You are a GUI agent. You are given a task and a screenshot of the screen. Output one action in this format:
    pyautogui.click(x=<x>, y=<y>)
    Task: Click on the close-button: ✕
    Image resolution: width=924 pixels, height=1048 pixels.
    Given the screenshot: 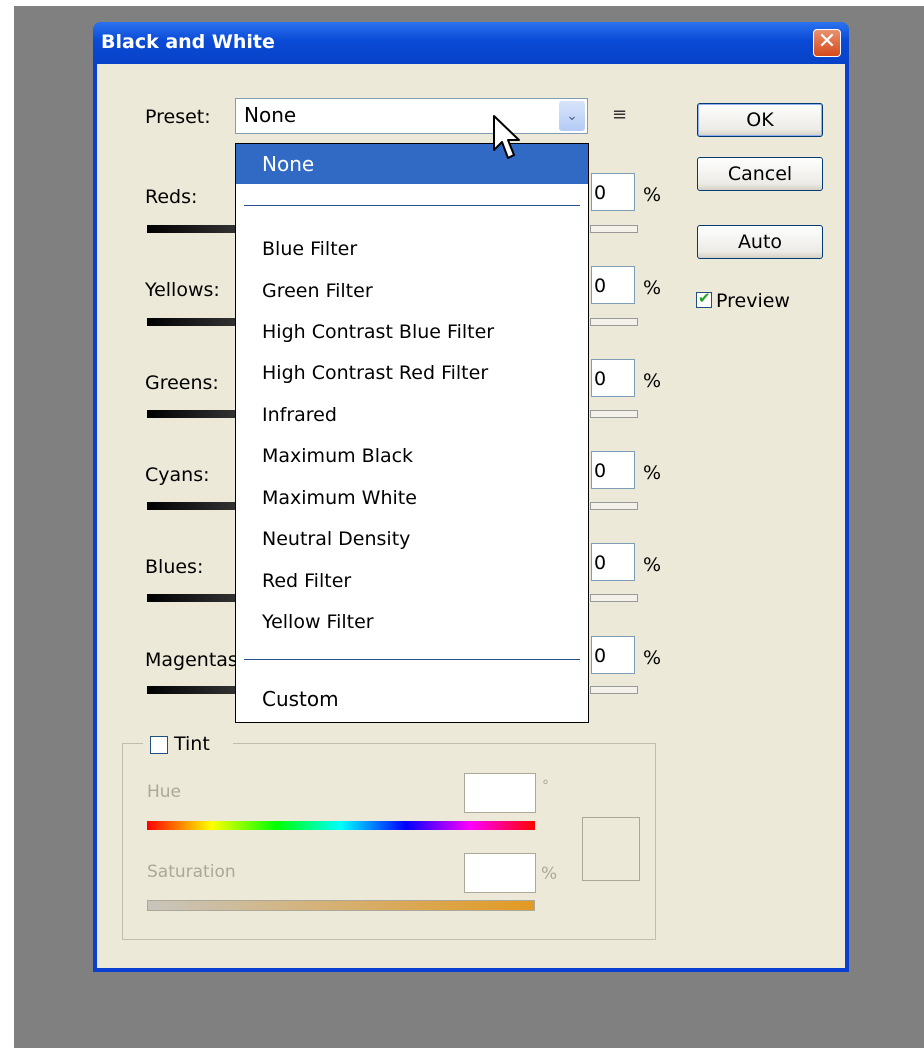 What is the action you would take?
    pyautogui.click(x=827, y=43)
    